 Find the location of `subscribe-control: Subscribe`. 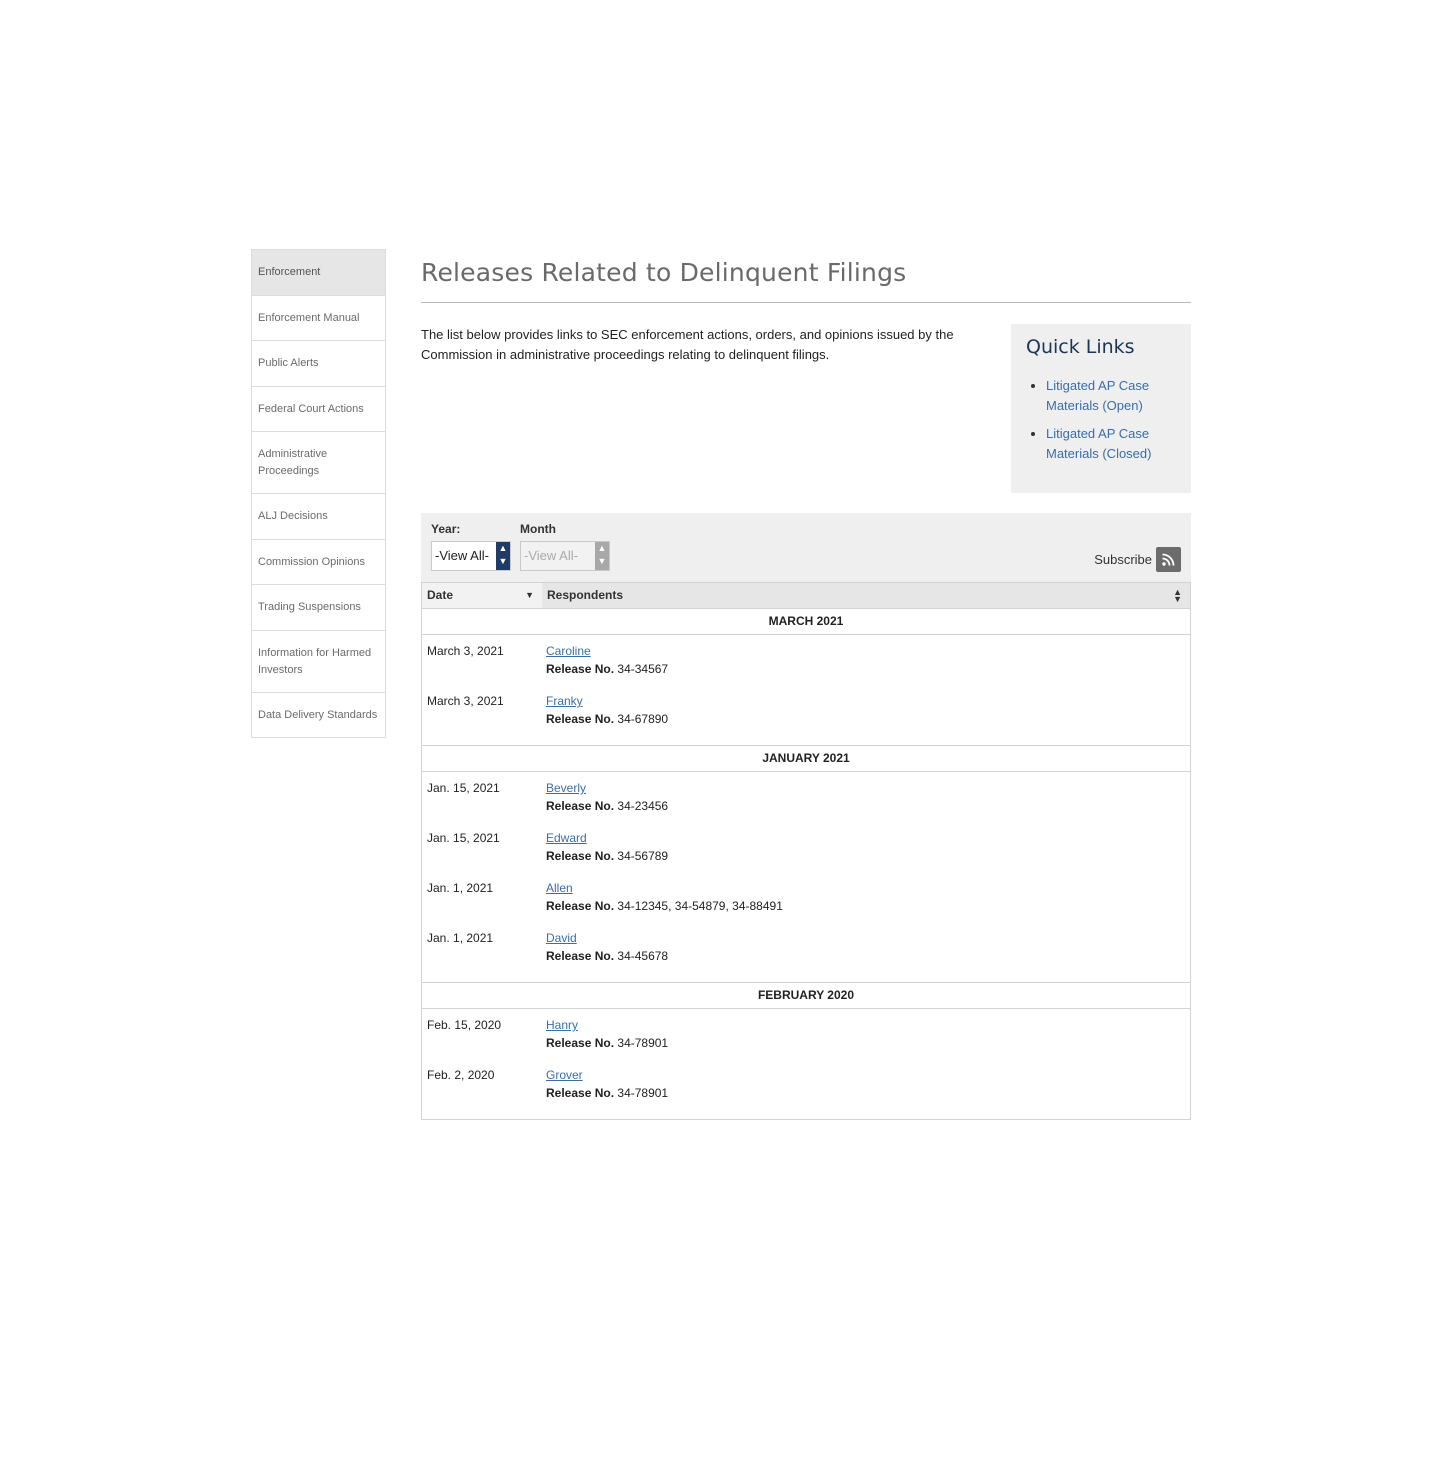

subscribe-control: Subscribe is located at coordinates (1137, 559).